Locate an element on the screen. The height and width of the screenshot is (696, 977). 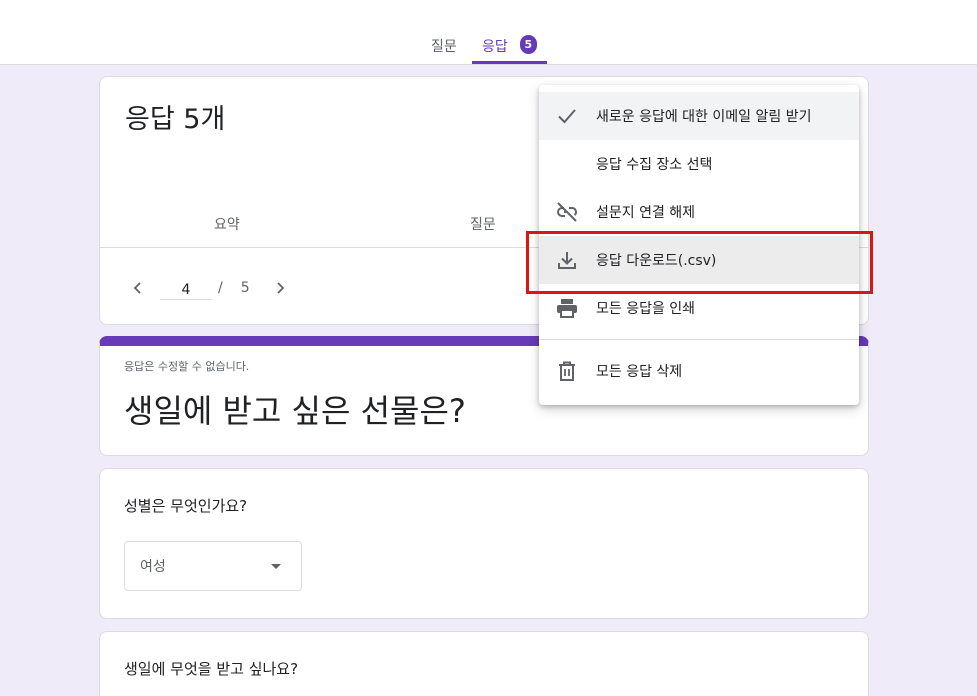
tab-questions-label: 질문 is located at coordinates (444, 47).